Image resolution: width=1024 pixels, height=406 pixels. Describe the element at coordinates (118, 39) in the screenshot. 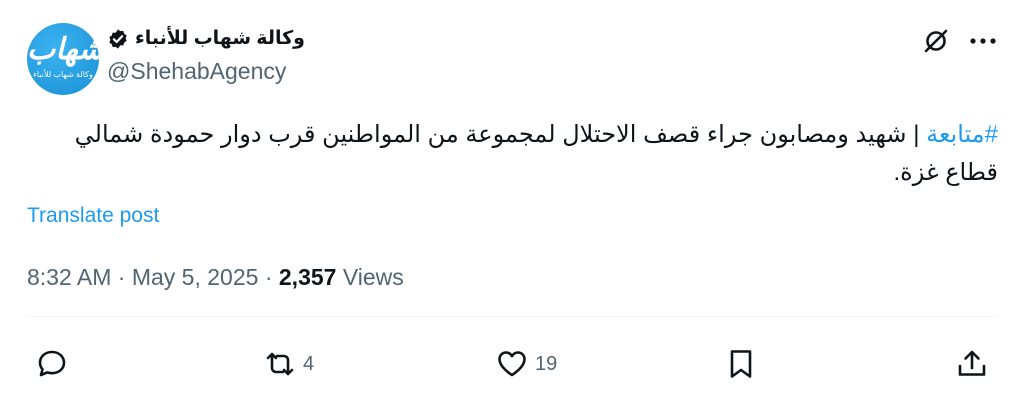

I see `verified-badge-icon` at that location.